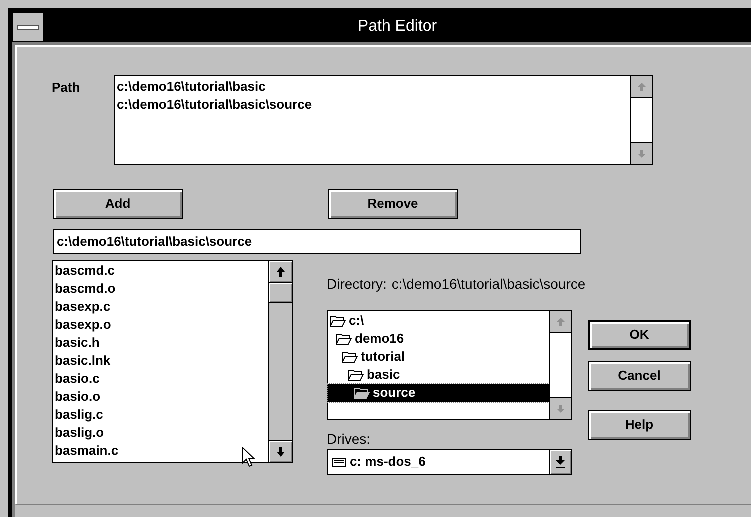 The image size is (751, 517). I want to click on dialog-button: Cancel, so click(639, 376).